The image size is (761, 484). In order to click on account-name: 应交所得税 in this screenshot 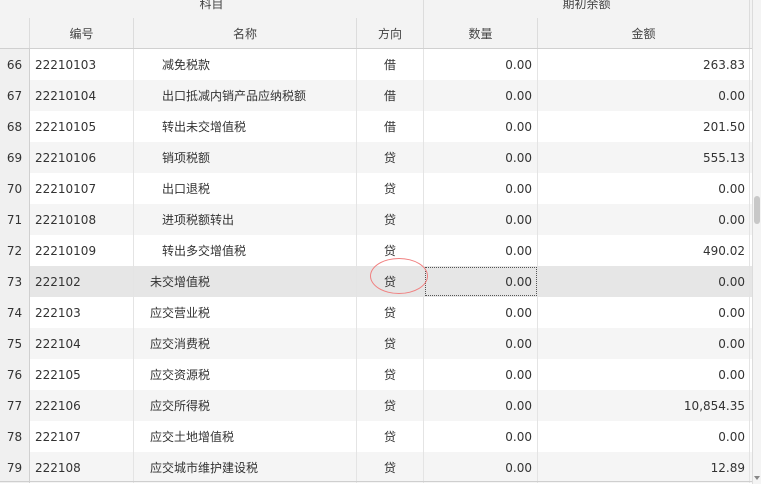, I will do `click(245, 405)`.